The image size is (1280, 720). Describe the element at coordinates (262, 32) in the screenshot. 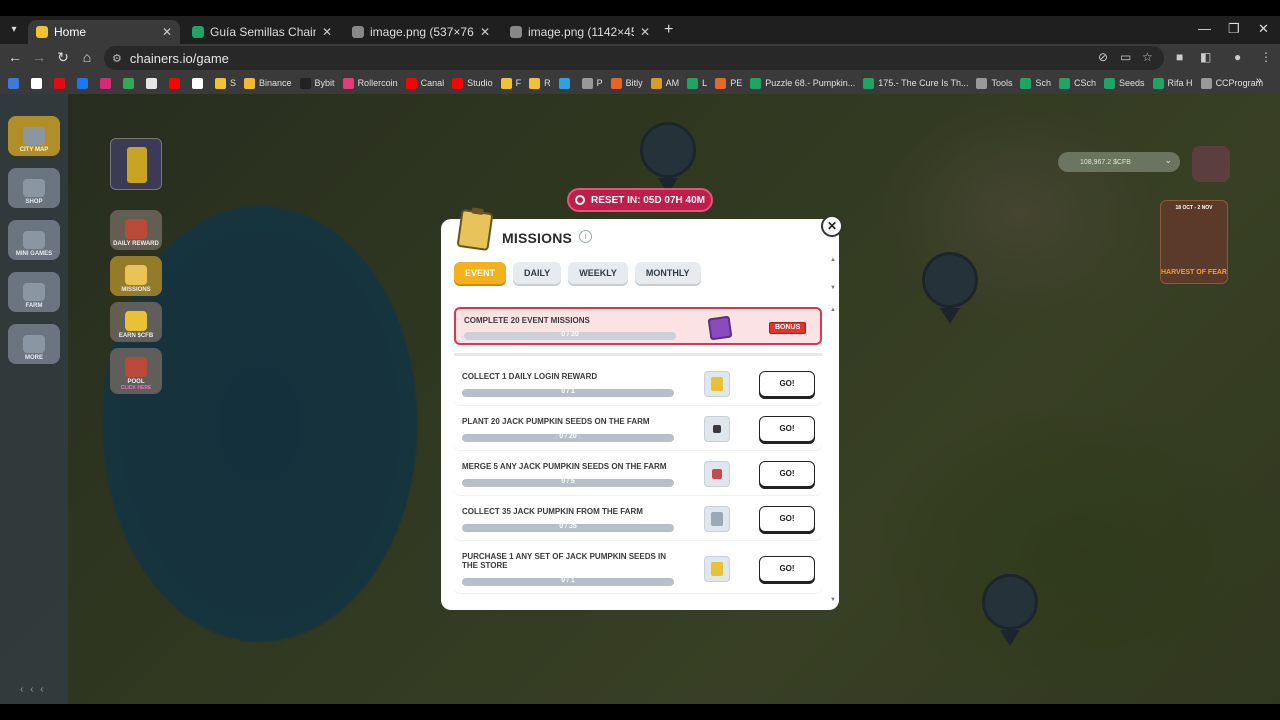

I see `tab-guia-semillas: Guía Semillas Chainers by Piero ✕` at that location.